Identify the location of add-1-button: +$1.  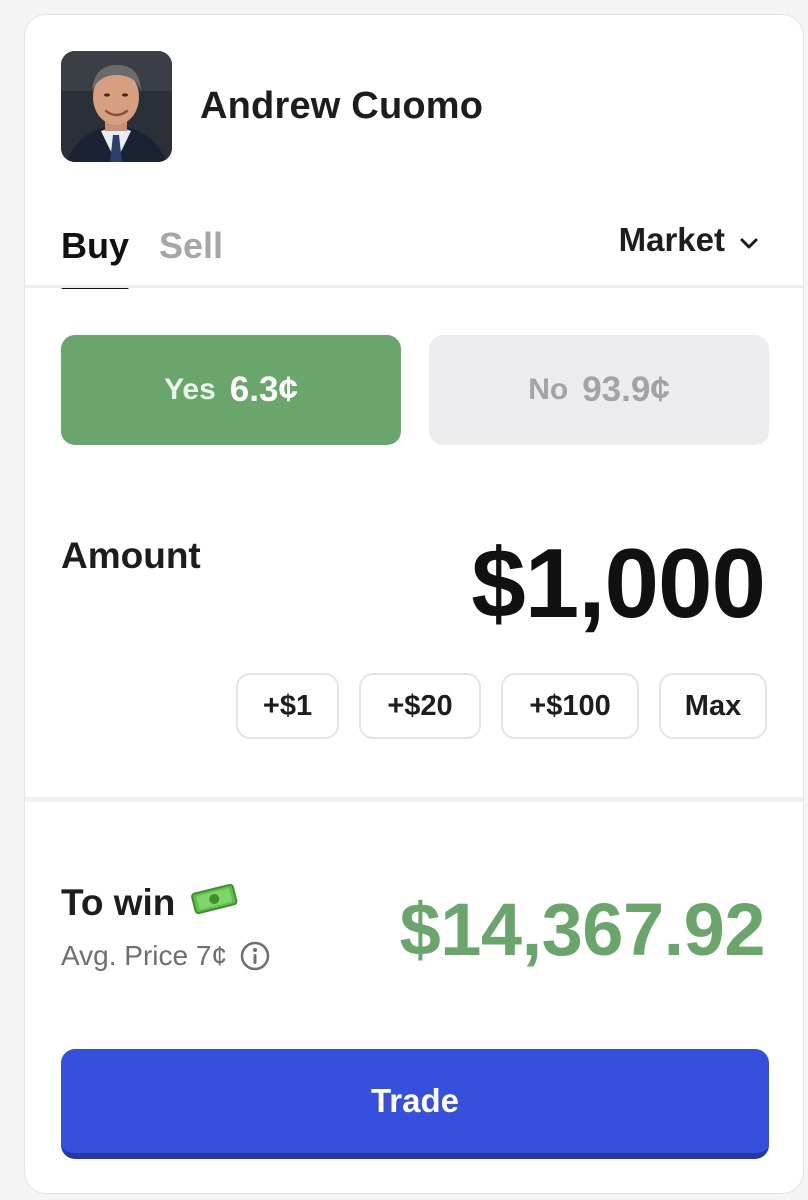
(287, 706).